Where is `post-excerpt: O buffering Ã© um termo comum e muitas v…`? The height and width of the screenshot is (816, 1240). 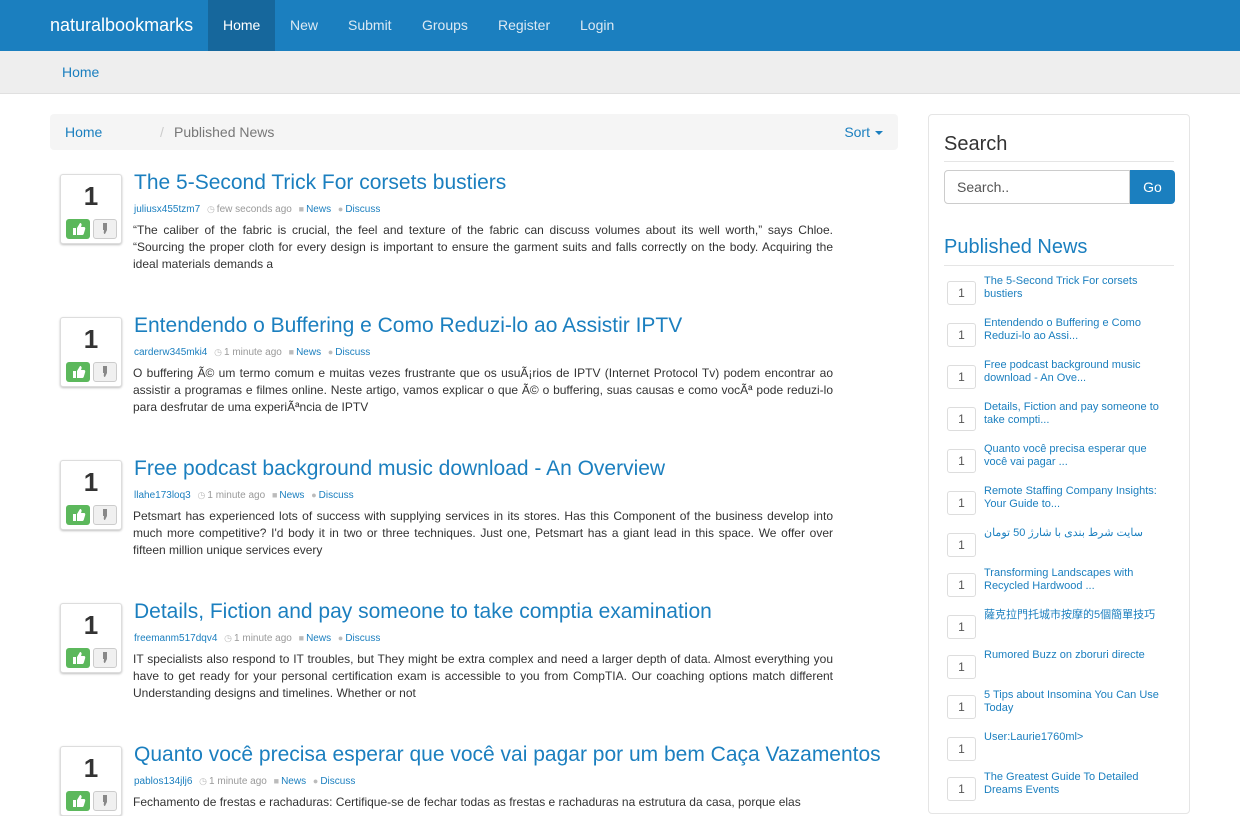 post-excerpt: O buffering Ã© um termo comum e muitas v… is located at coordinates (483, 390).